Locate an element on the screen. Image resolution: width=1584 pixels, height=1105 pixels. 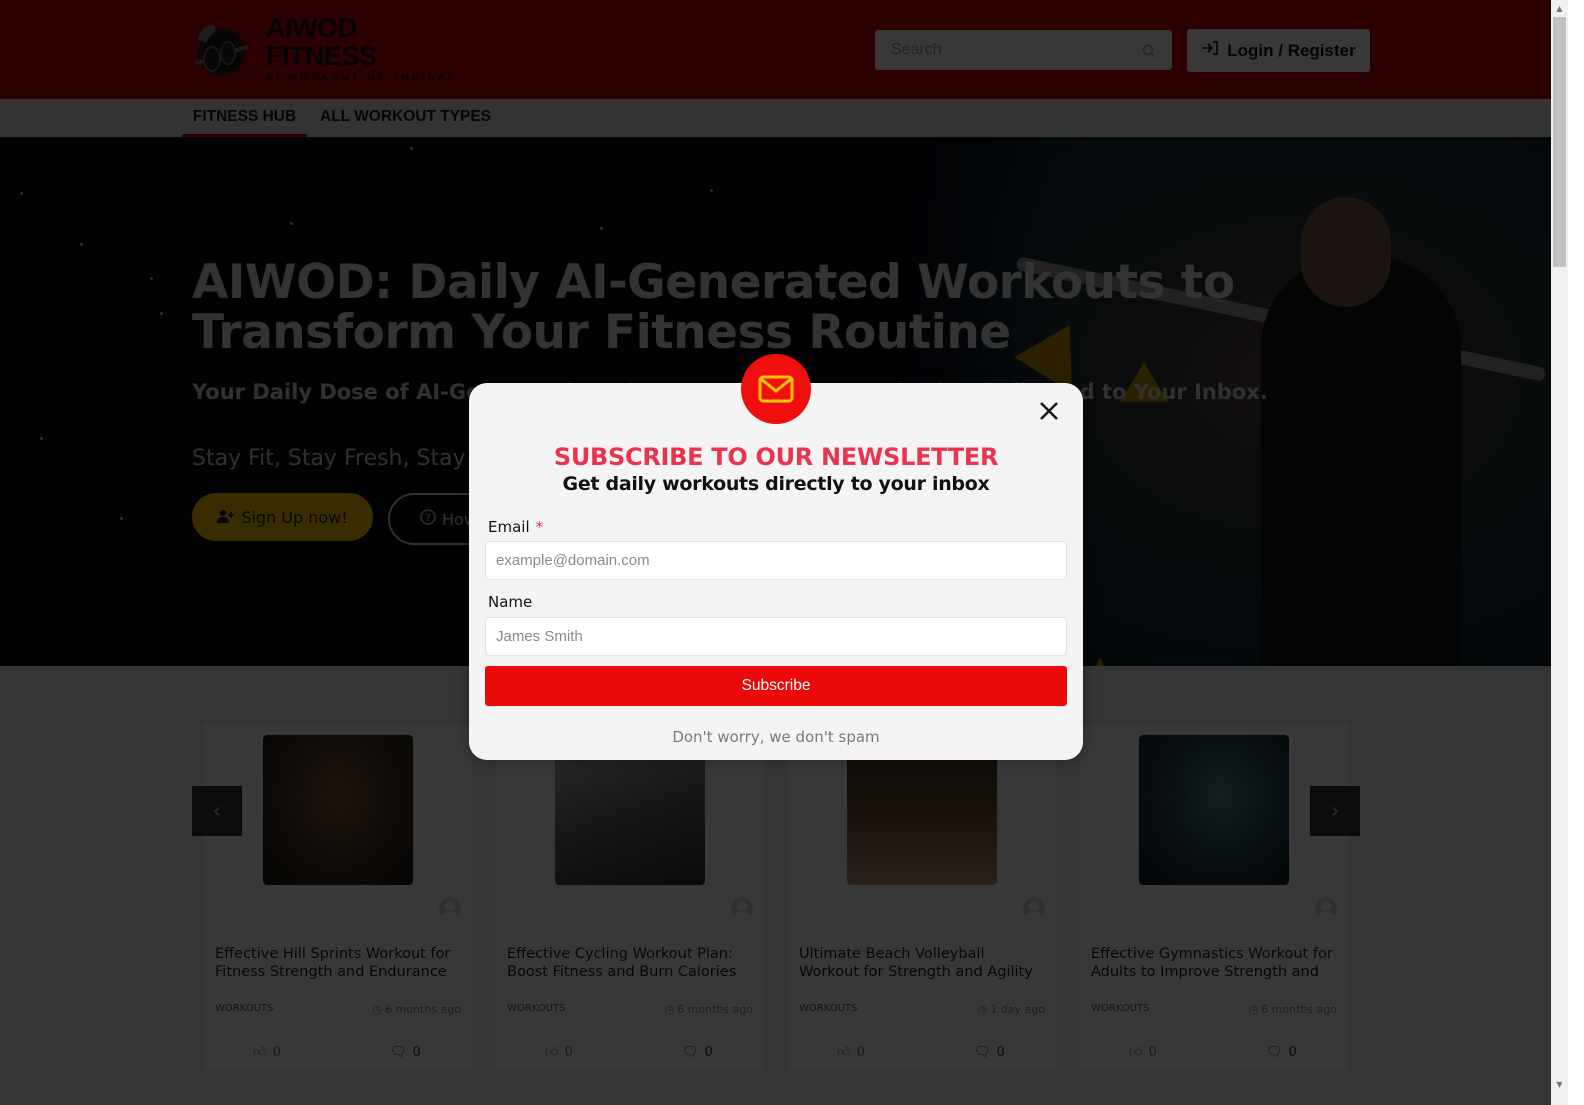
close-icon is located at coordinates (1049, 411).